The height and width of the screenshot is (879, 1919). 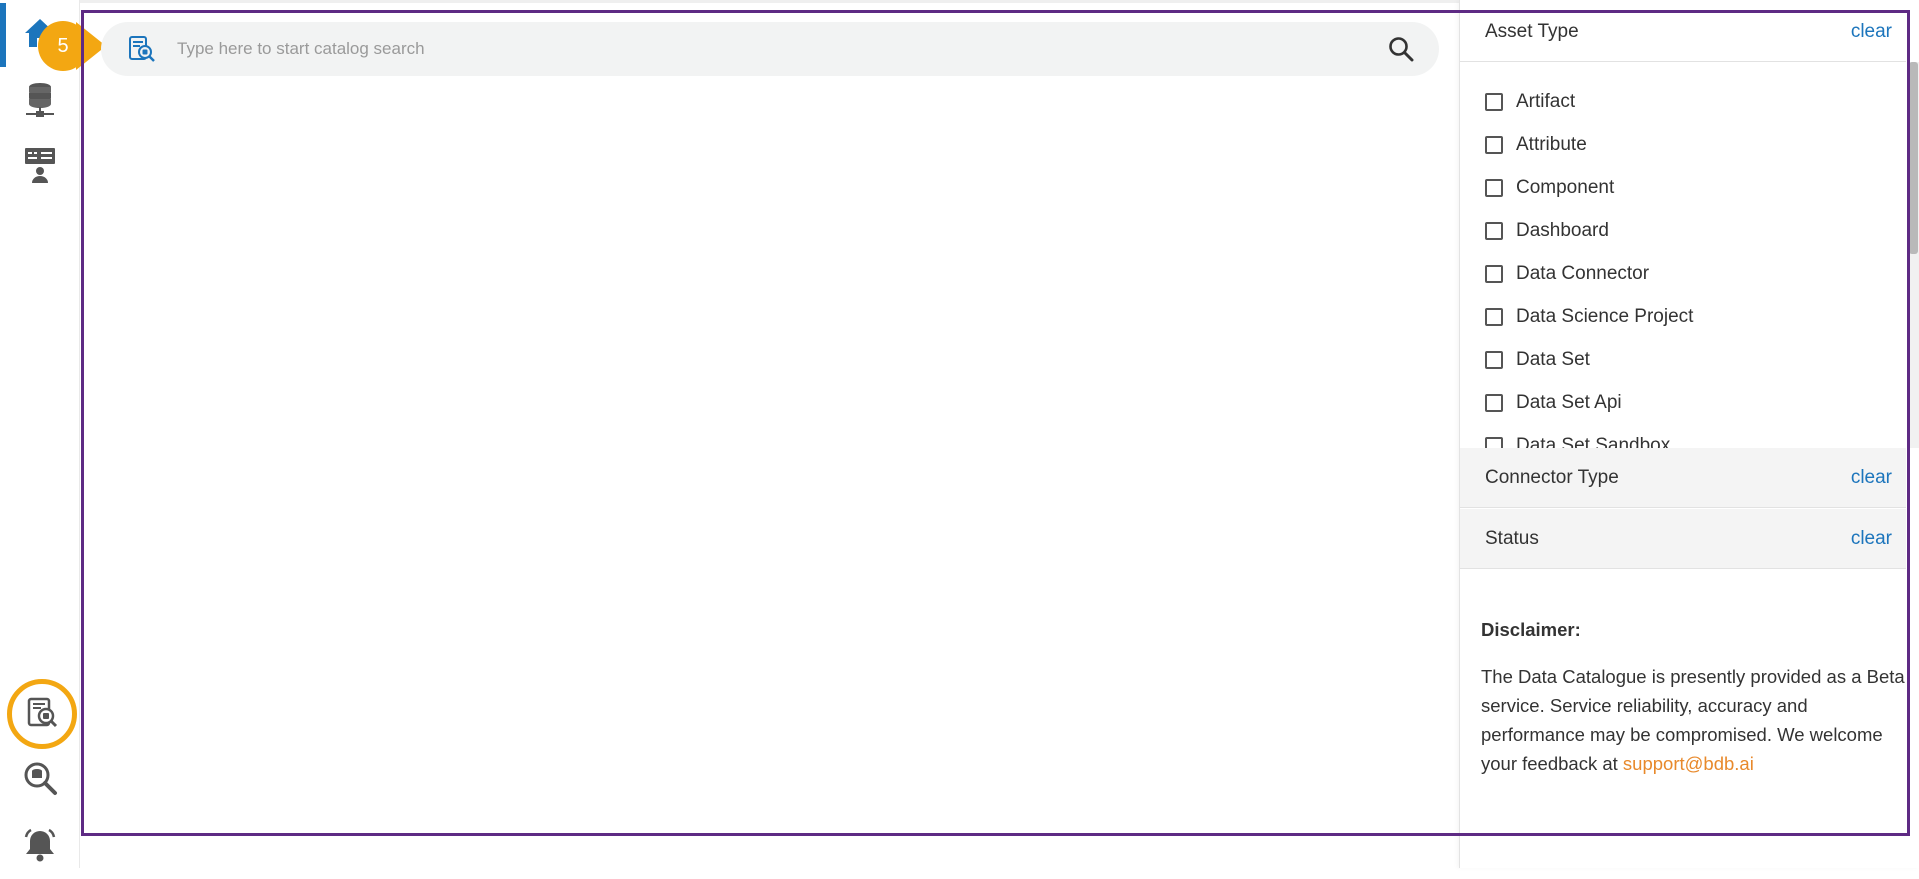 I want to click on search-input, so click(x=779, y=49).